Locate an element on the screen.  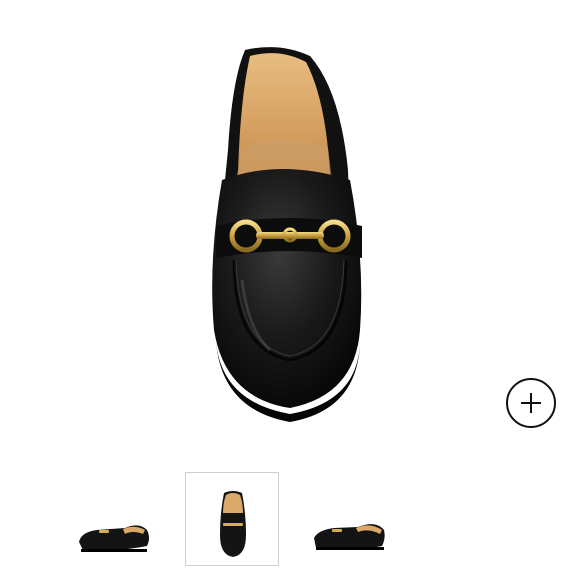
plus-icon-stroke is located at coordinates (531, 403).